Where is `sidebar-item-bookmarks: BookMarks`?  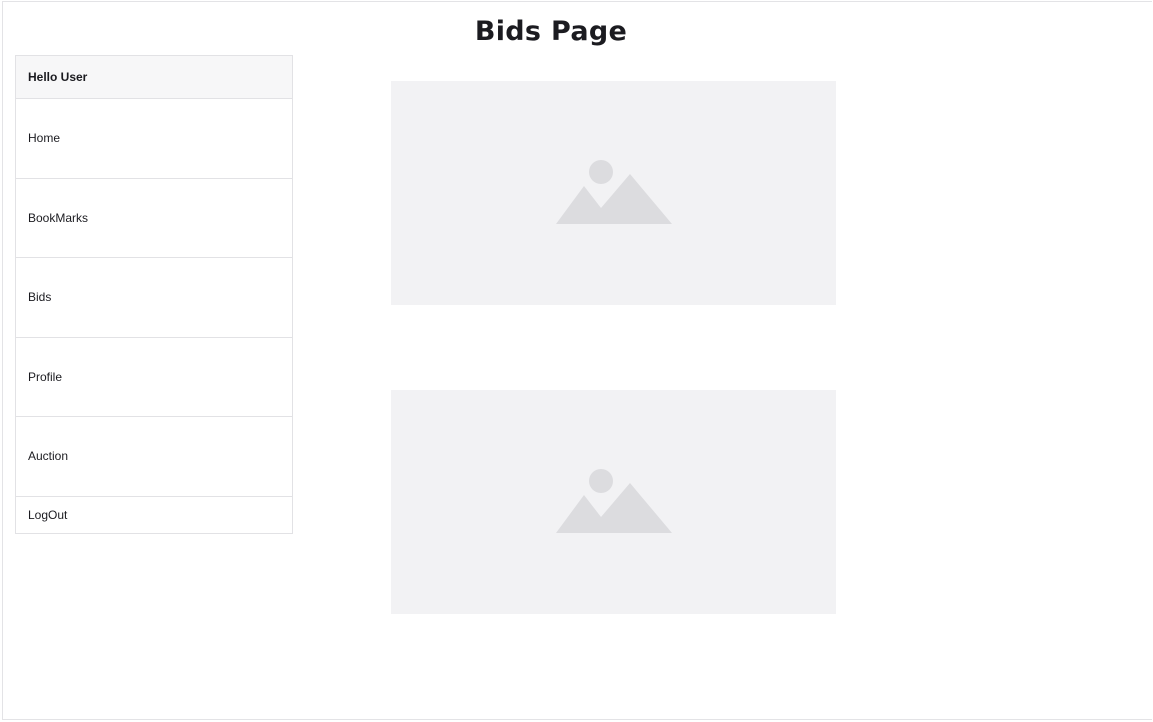
sidebar-item-bookmarks: BookMarks is located at coordinates (154, 218).